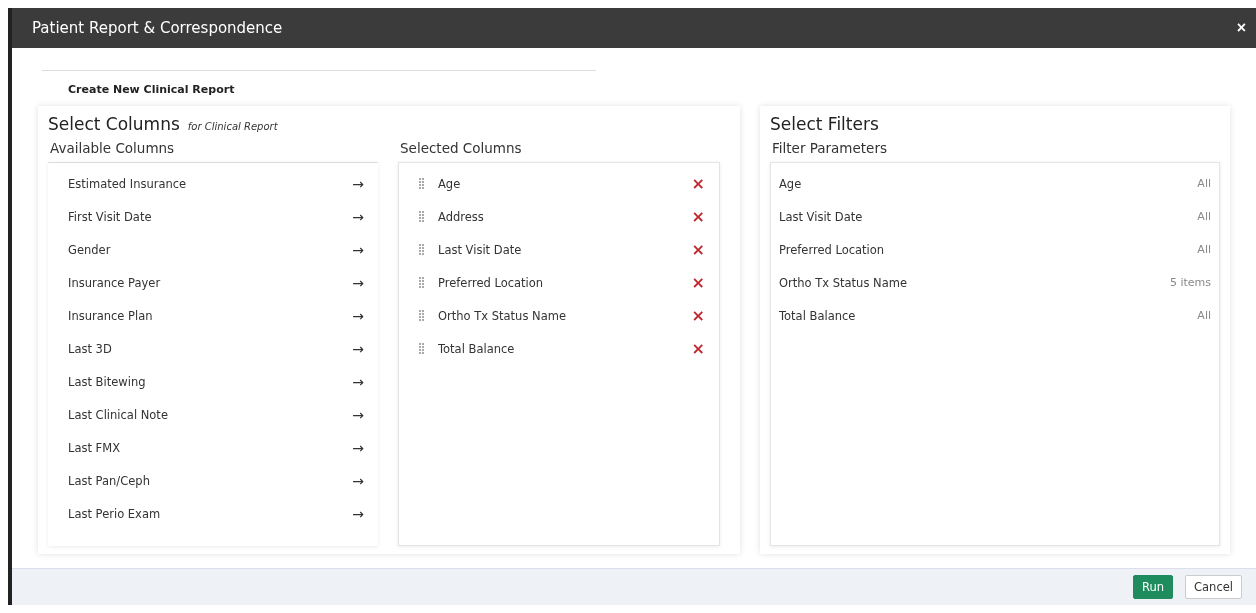 The height and width of the screenshot is (613, 1256). I want to click on column-name: Last Bitewing, so click(210, 381).